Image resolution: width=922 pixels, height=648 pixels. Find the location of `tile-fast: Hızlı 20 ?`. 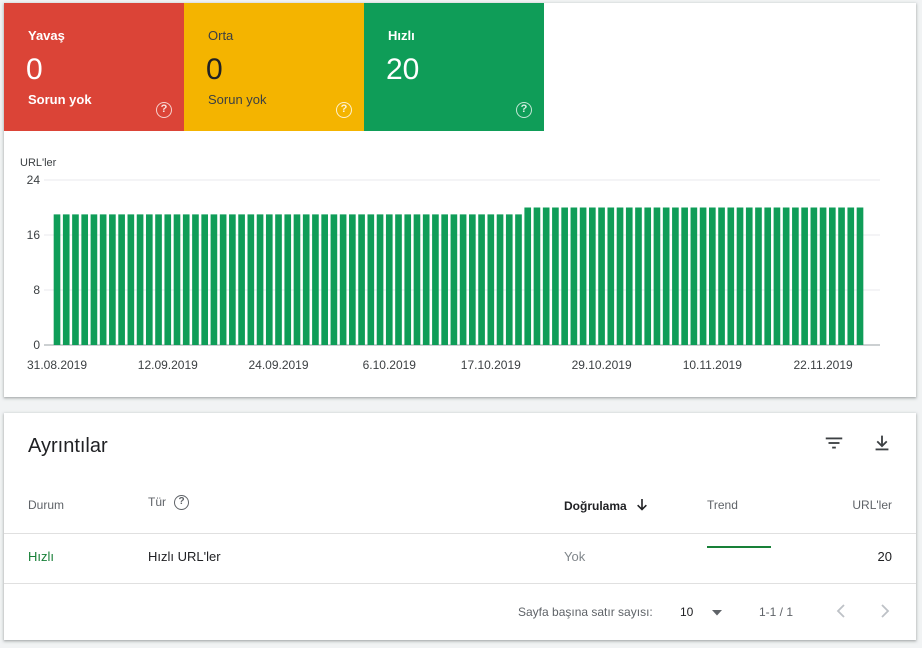

tile-fast: Hızlı 20 ? is located at coordinates (454, 67).